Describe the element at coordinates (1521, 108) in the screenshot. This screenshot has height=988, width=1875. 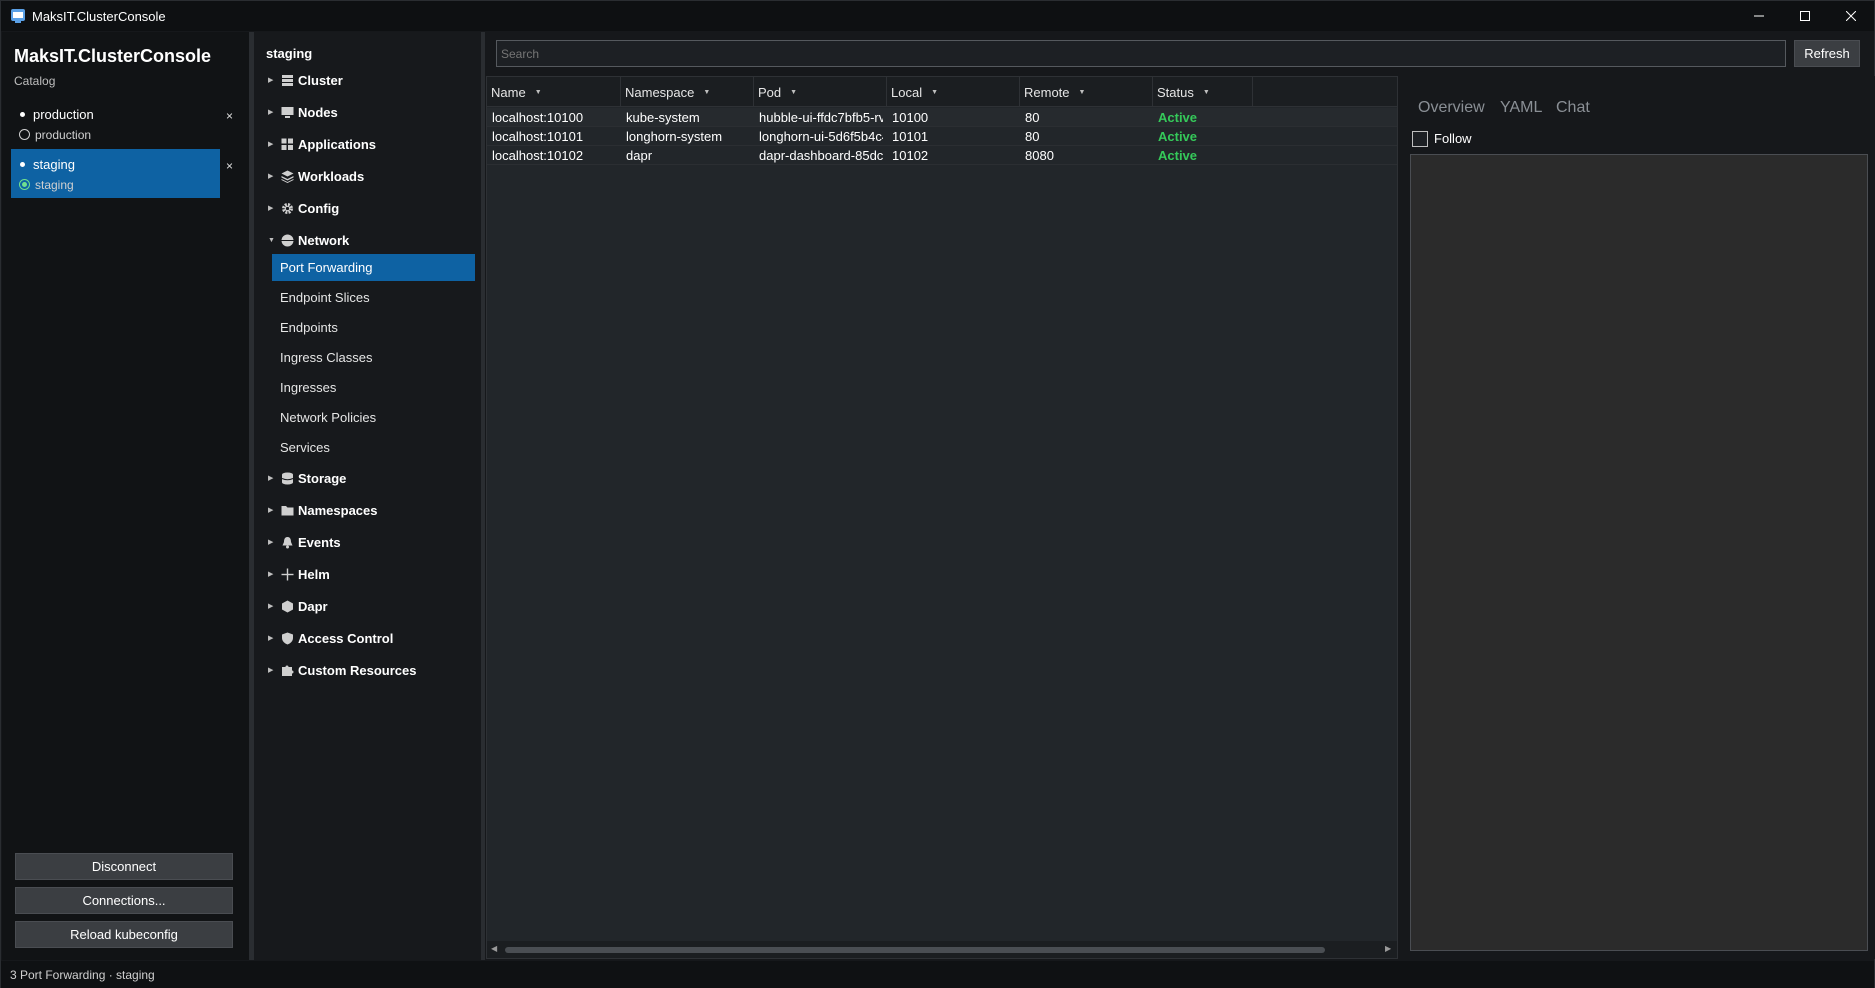
I see `tab-yaml: YAML` at that location.